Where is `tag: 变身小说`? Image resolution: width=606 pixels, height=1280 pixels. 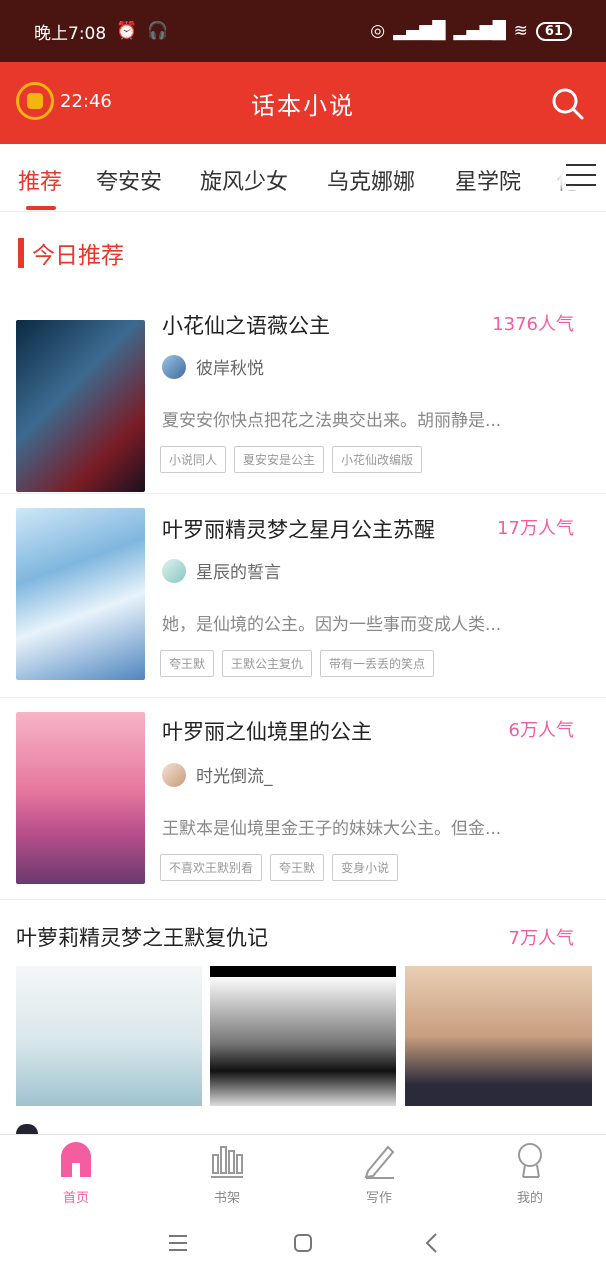
tag: 变身小说 is located at coordinates (365, 867).